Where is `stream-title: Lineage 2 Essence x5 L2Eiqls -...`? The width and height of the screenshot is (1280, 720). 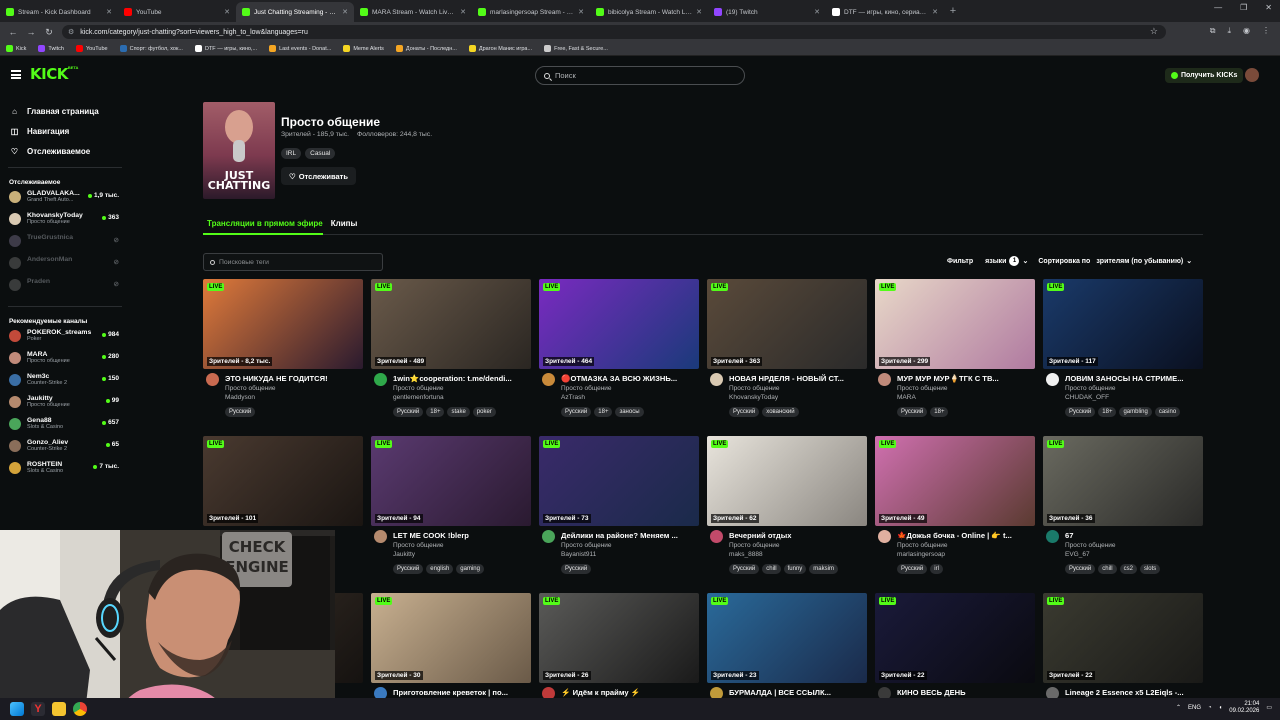 stream-title: Lineage 2 Essence x5 L2Eiqls -... is located at coordinates (1133, 692).